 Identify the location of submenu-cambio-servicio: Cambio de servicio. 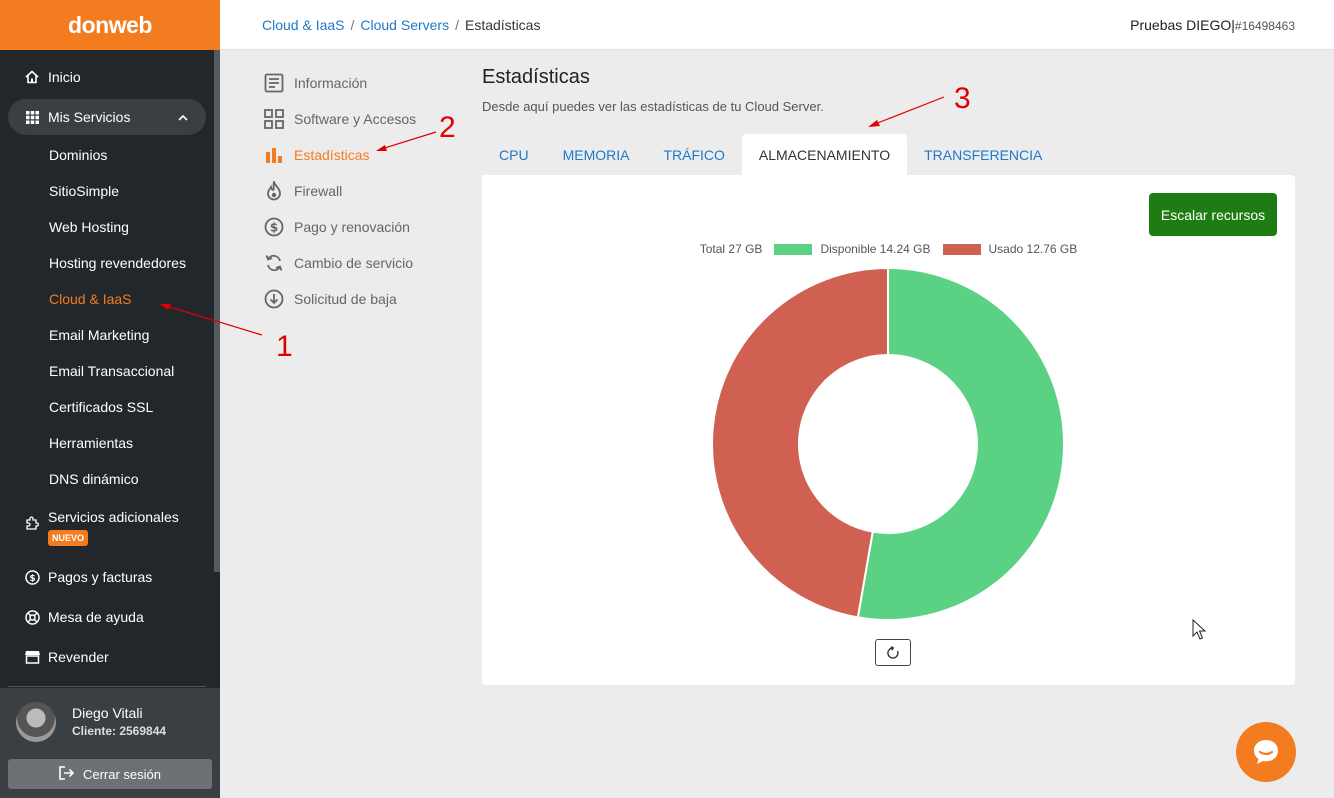
(338, 263).